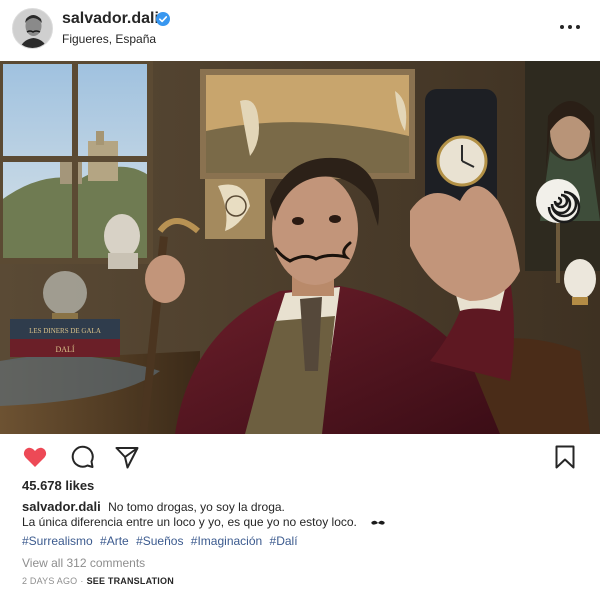 The image size is (600, 600). I want to click on see-translation-link: SEE TRANSLATION, so click(130, 581).